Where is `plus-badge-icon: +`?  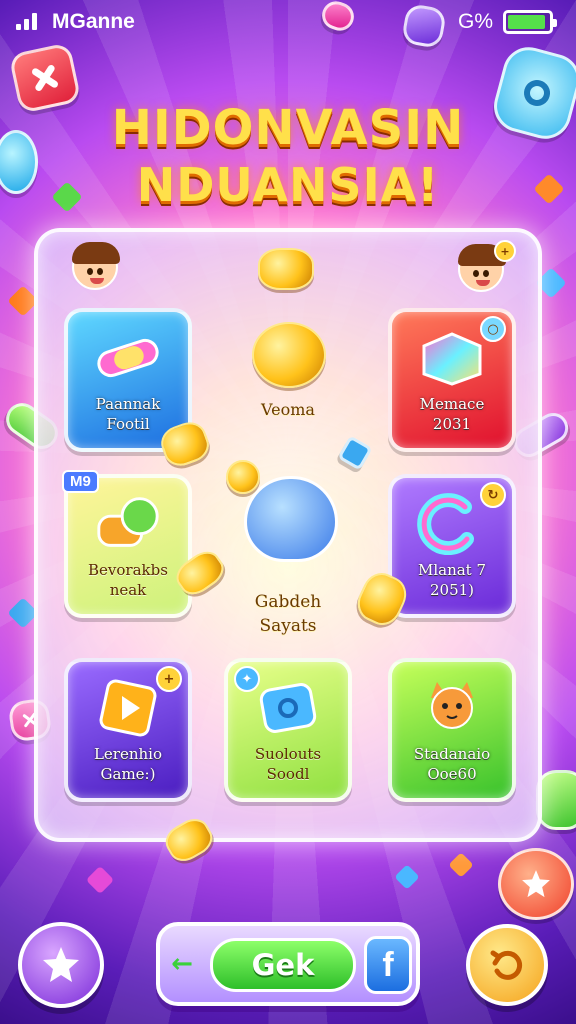 plus-badge-icon: + is located at coordinates (169, 679).